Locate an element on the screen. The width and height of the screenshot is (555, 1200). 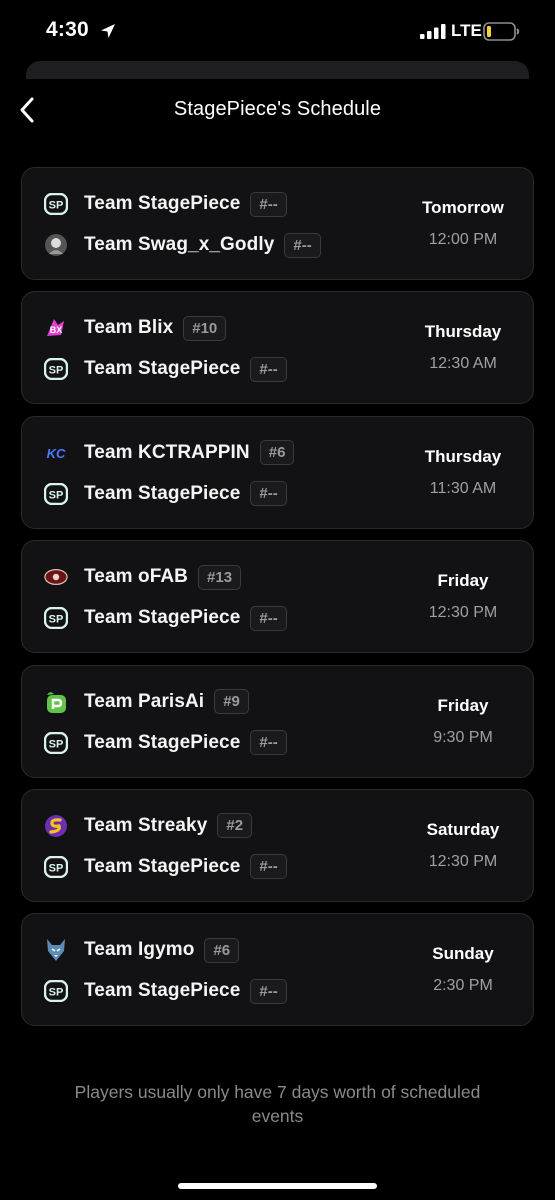
match-time: Thursday 12:30 AM is located at coordinates (463, 347).